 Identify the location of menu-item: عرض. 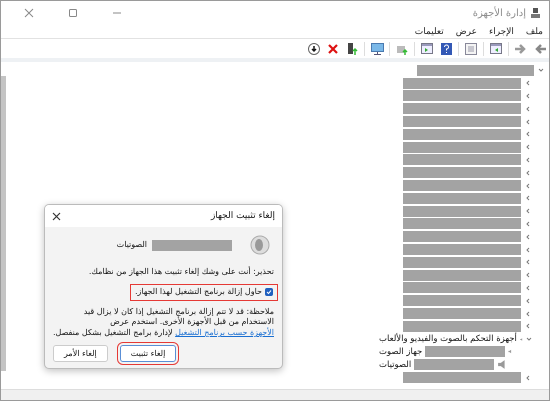
(466, 31).